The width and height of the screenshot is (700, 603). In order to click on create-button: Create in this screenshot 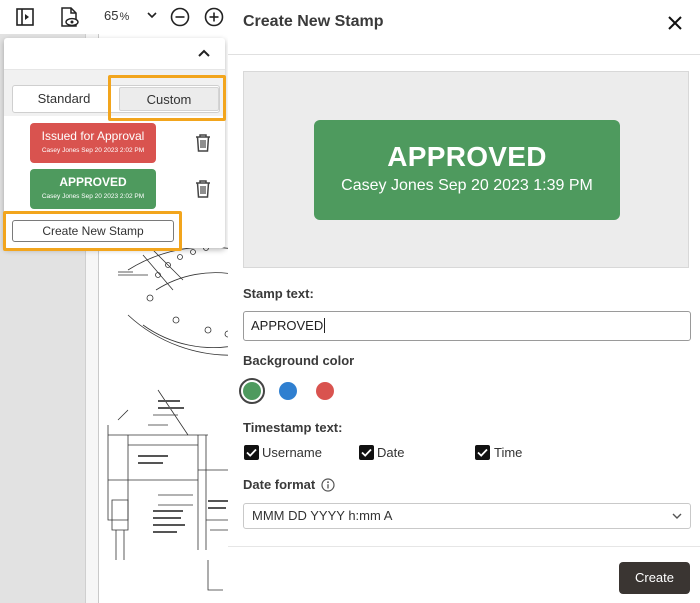, I will do `click(654, 578)`.